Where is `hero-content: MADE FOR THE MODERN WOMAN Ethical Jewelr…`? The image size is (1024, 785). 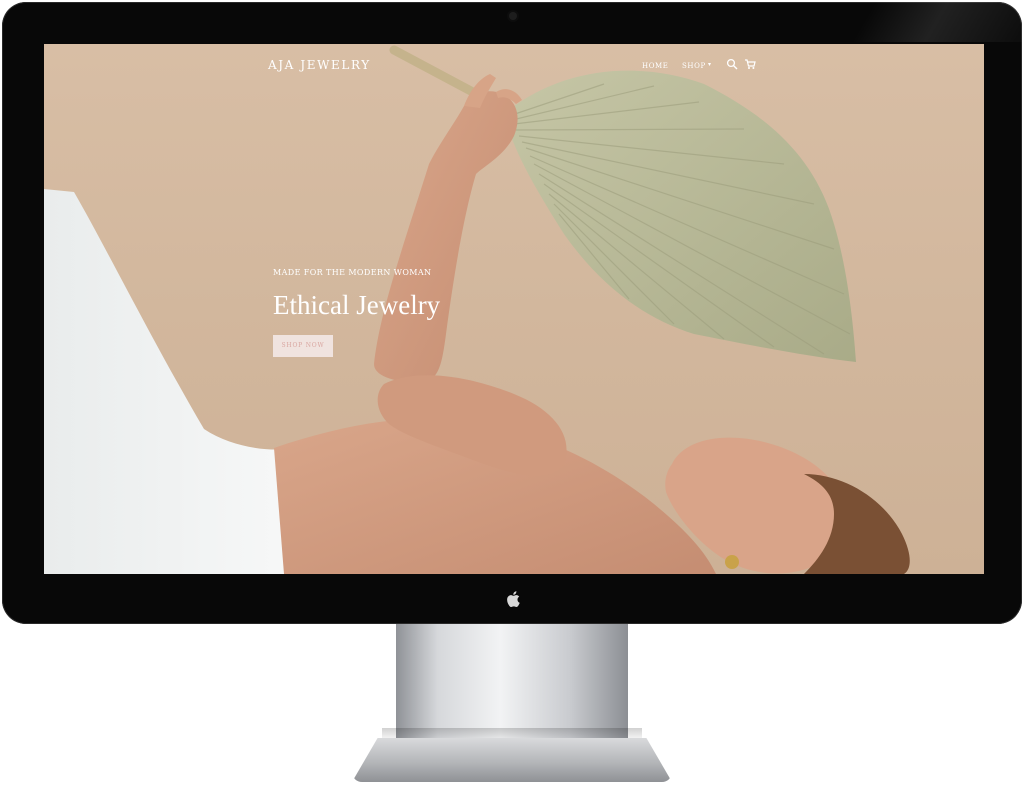
hero-content: MADE FOR THE MODERN WOMAN Ethical Jewelr… is located at coordinates (356, 312).